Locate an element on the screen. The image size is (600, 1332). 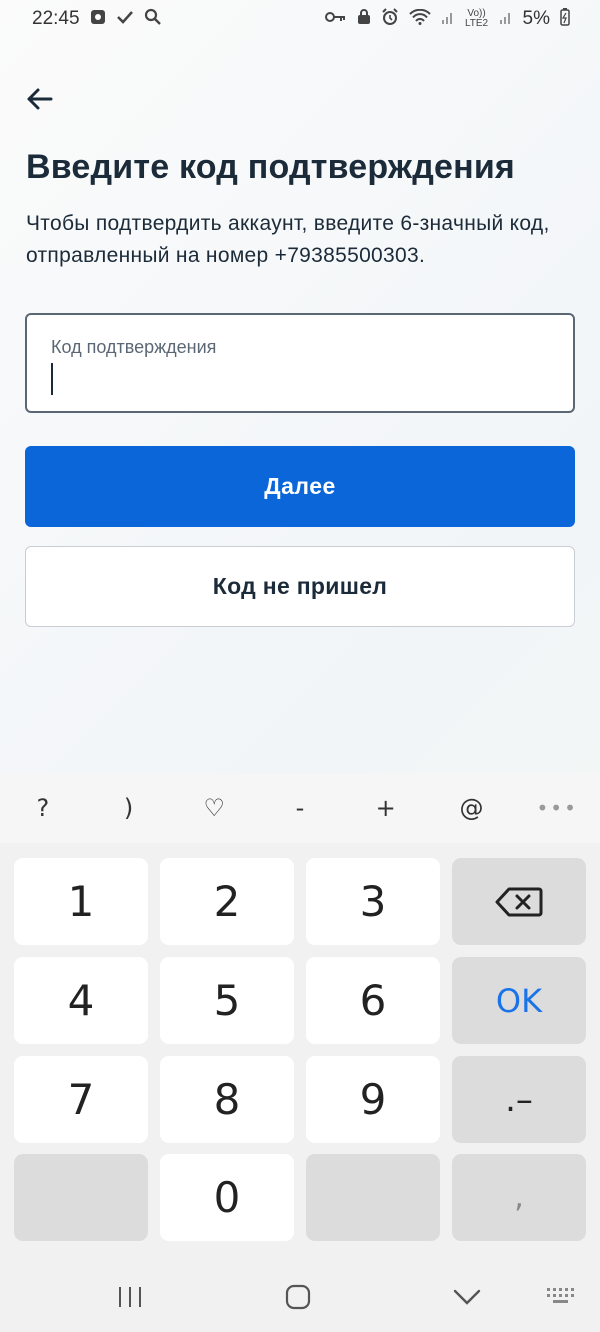
key-1: 1 is located at coordinates (81, 901).